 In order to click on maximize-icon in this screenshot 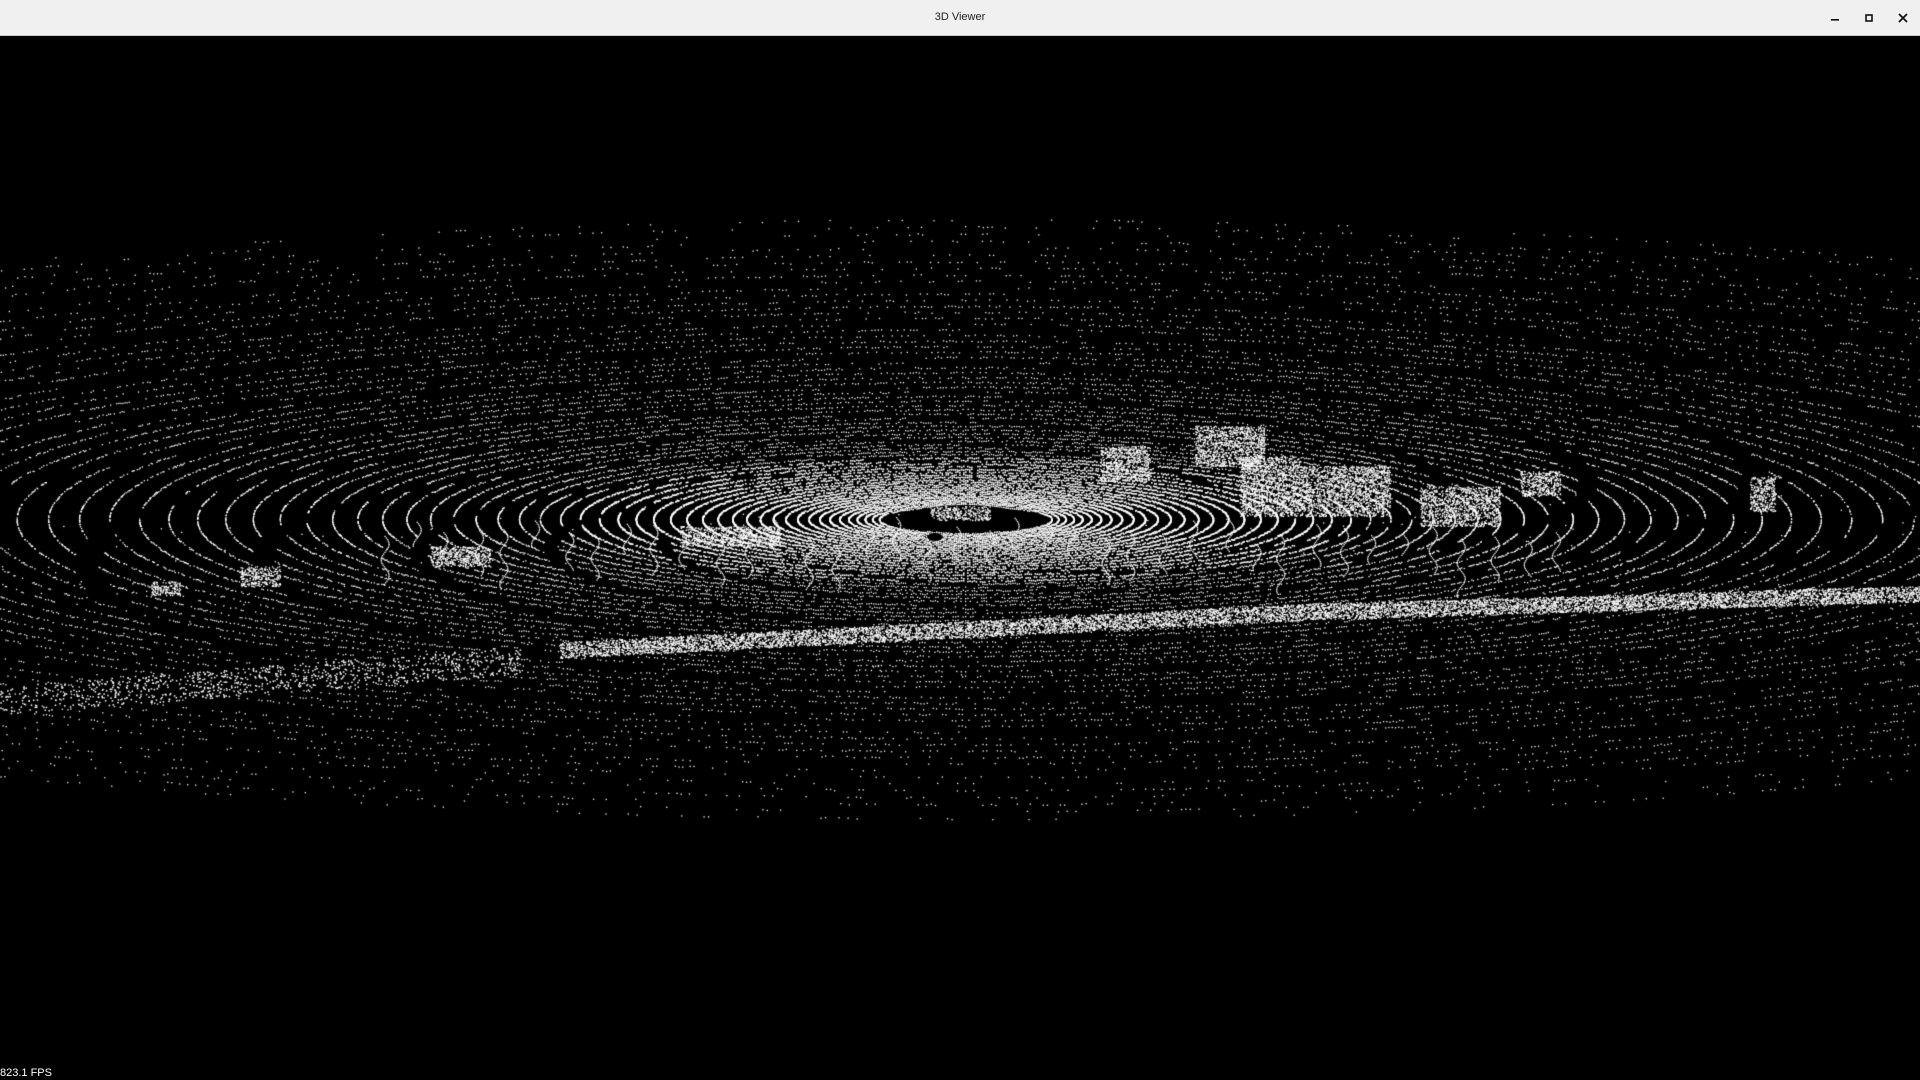, I will do `click(1869, 17)`.